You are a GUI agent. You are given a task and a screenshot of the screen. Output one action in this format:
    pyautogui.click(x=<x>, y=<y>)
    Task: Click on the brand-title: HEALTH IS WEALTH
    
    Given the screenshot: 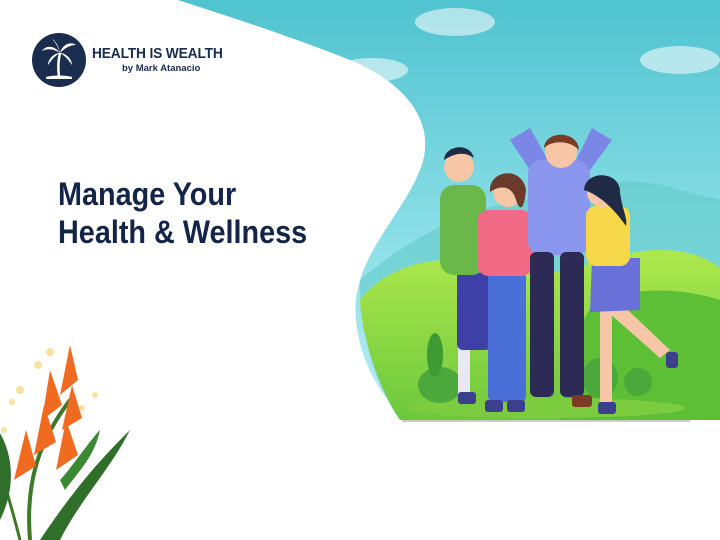 What is the action you would take?
    pyautogui.click(x=157, y=54)
    